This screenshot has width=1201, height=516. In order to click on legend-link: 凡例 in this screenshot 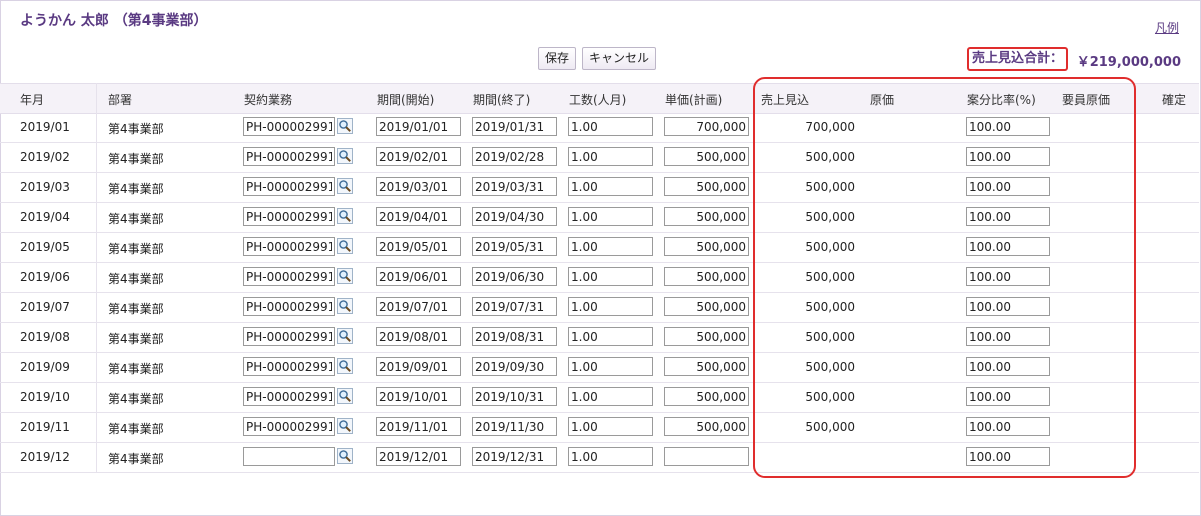, I will do `click(1167, 27)`.